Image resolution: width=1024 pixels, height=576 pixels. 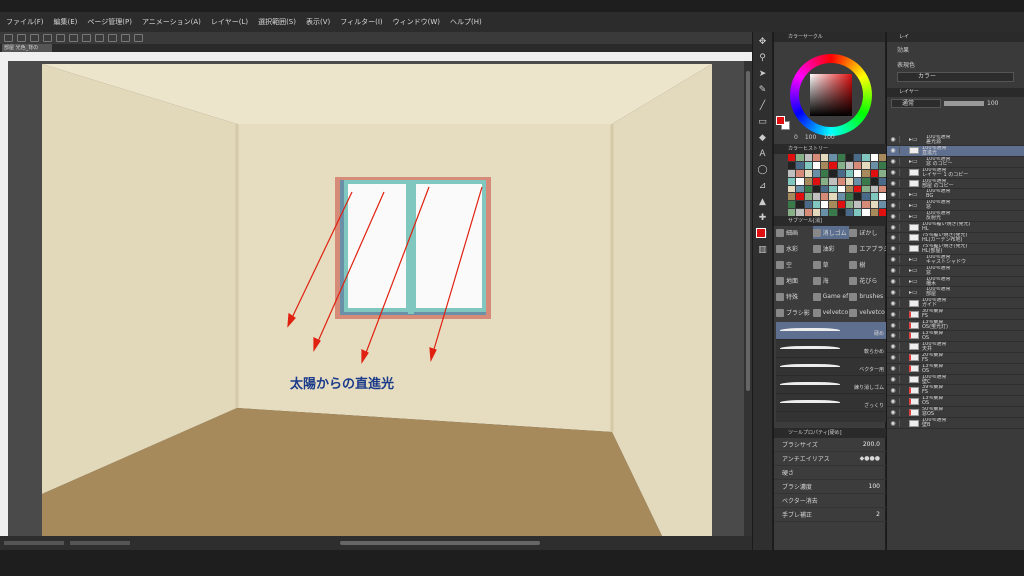 What do you see at coordinates (763, 186) in the screenshot?
I see `eyedropper-tool-icon: ⊿` at bounding box center [763, 186].